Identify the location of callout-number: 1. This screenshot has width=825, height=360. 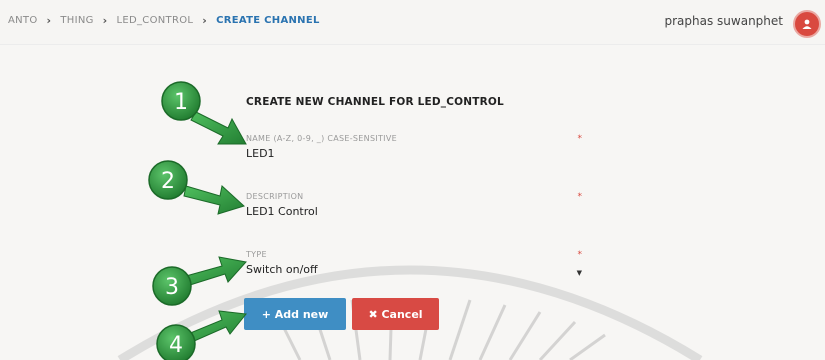
(181, 102).